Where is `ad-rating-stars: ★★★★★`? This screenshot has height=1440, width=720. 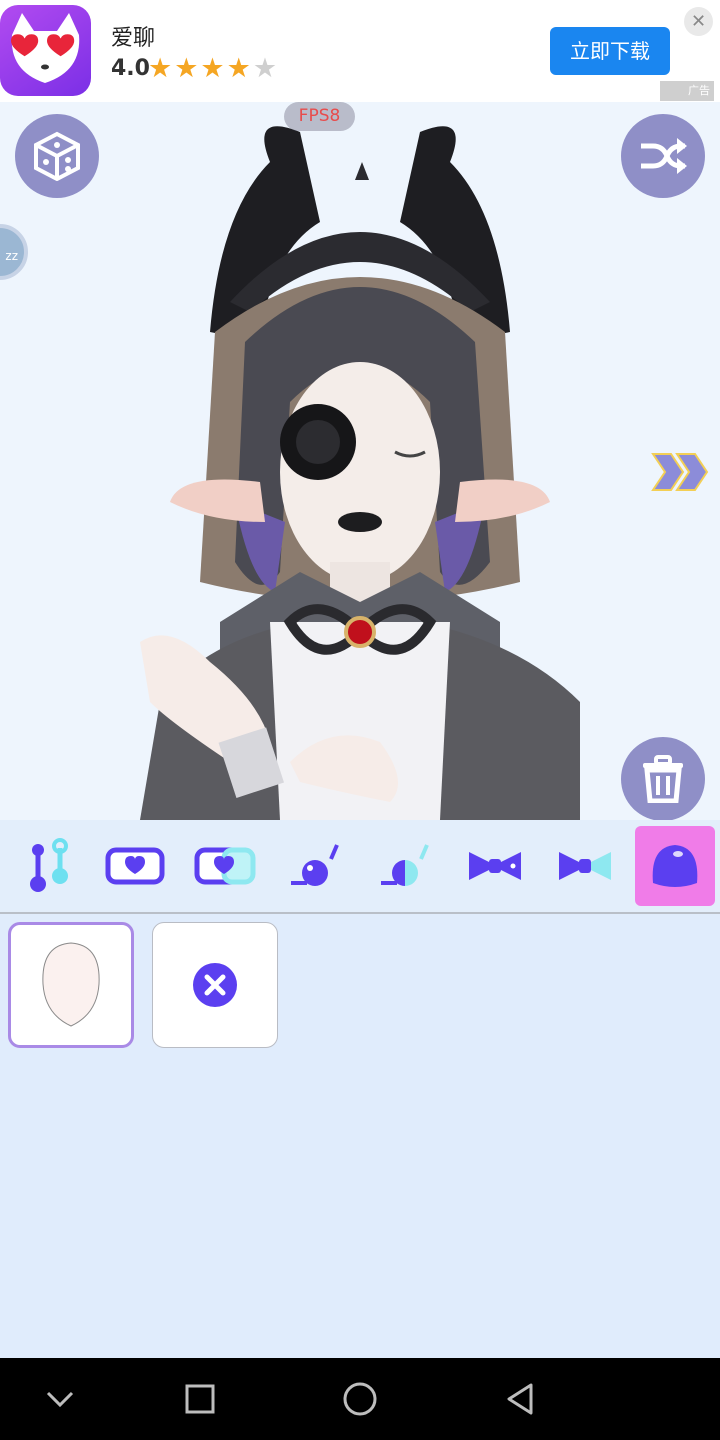
ad-rating-stars: ★★★★★ is located at coordinates (213, 68).